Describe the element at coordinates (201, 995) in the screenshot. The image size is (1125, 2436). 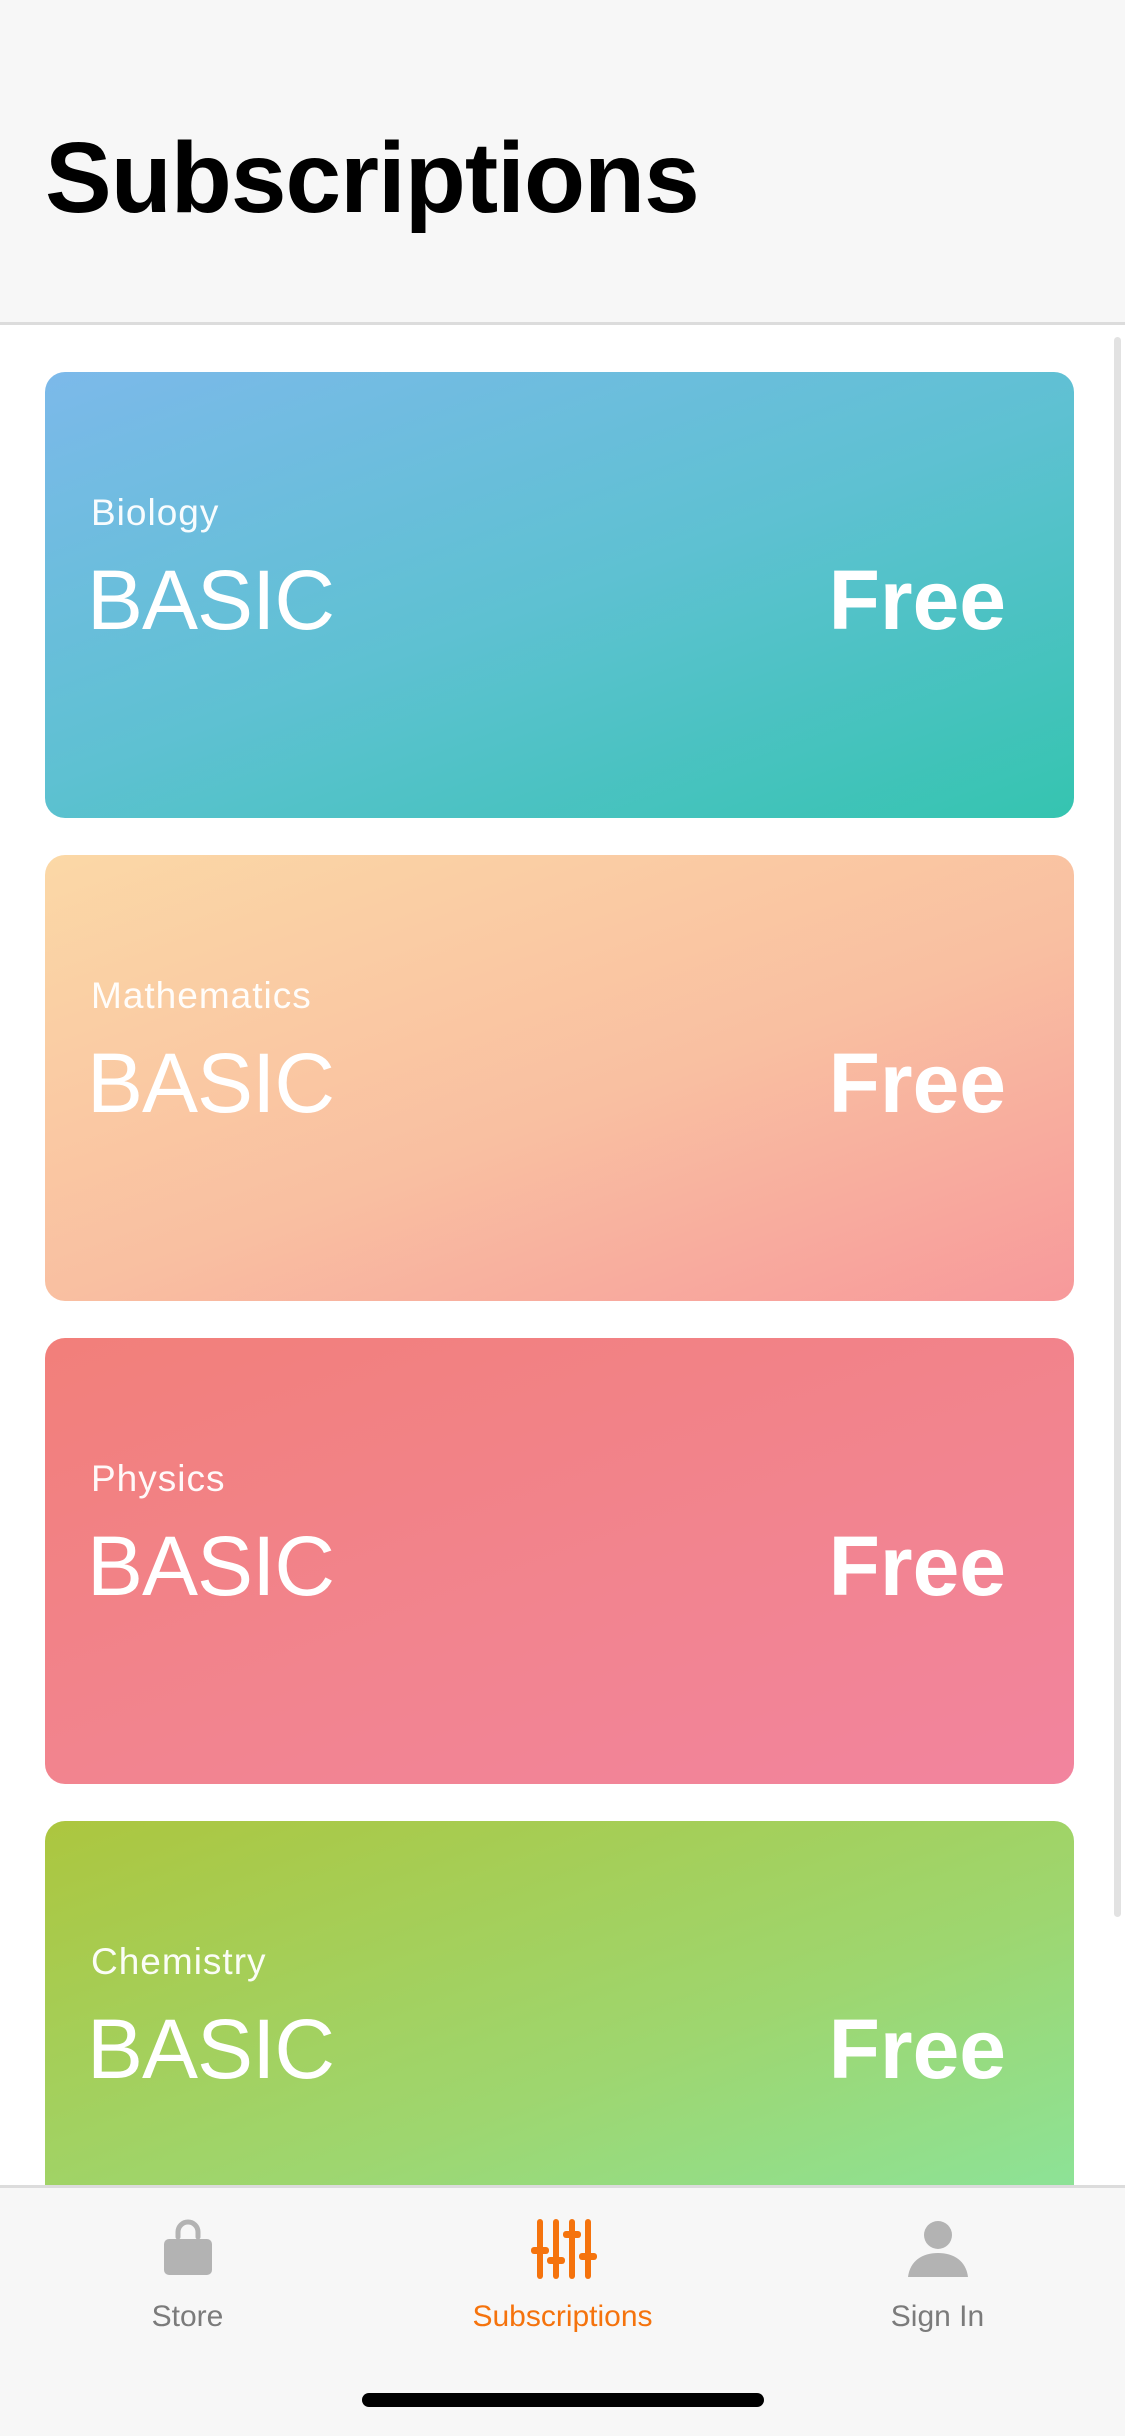
I see `card-subject: Mathematics` at that location.